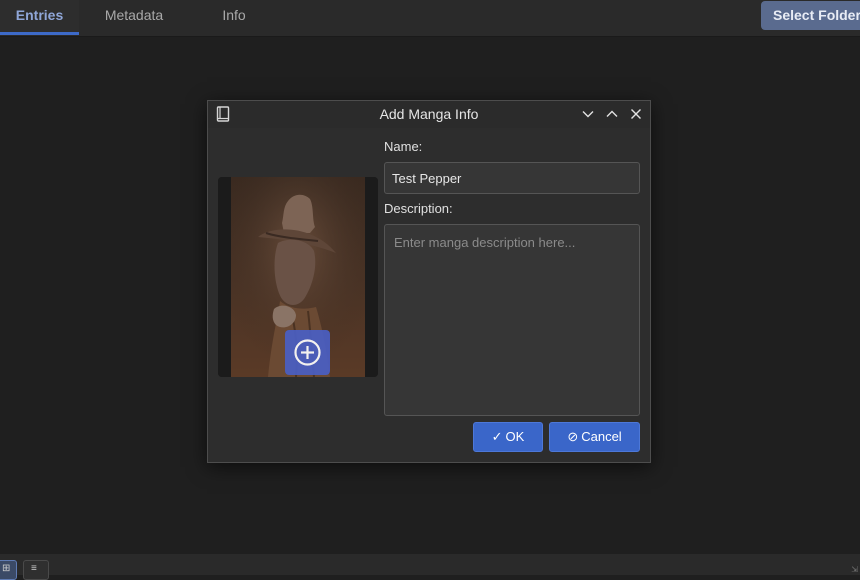  What do you see at coordinates (612, 114) in the screenshot?
I see `maximize-icon` at bounding box center [612, 114].